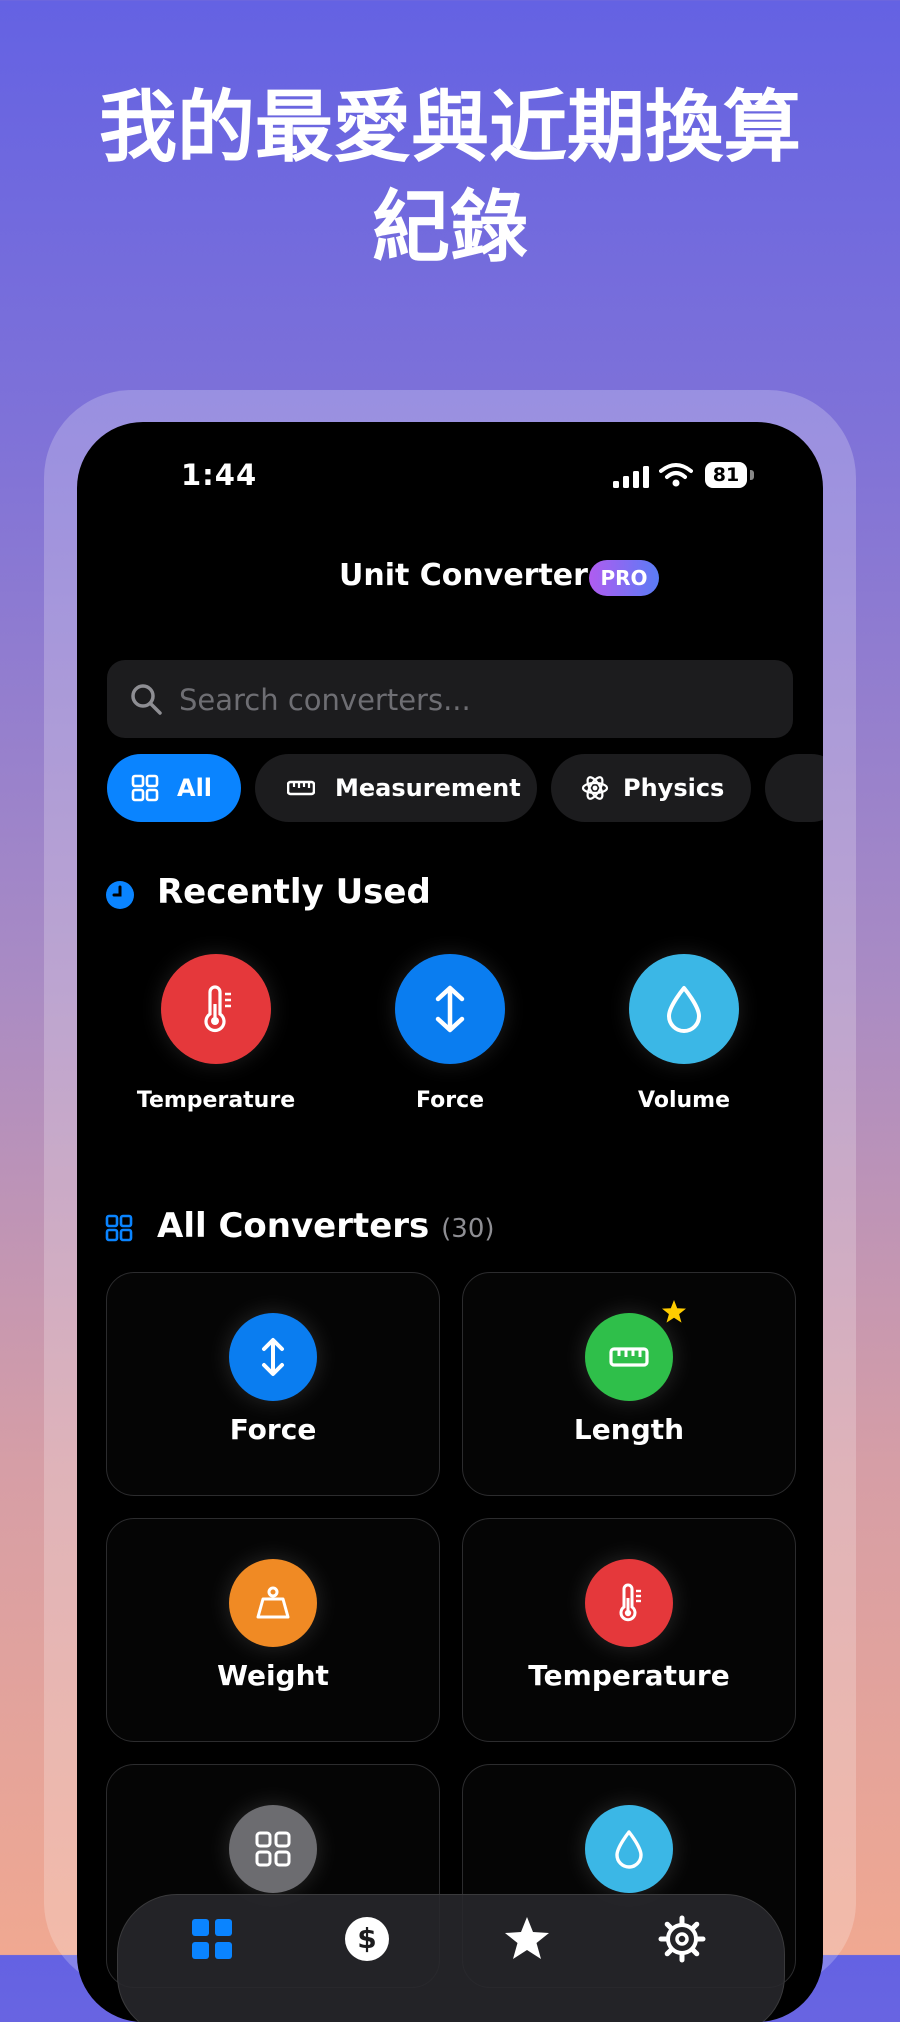 This screenshot has height=2022, width=900. I want to click on tab-favorites, so click(533, 1945).